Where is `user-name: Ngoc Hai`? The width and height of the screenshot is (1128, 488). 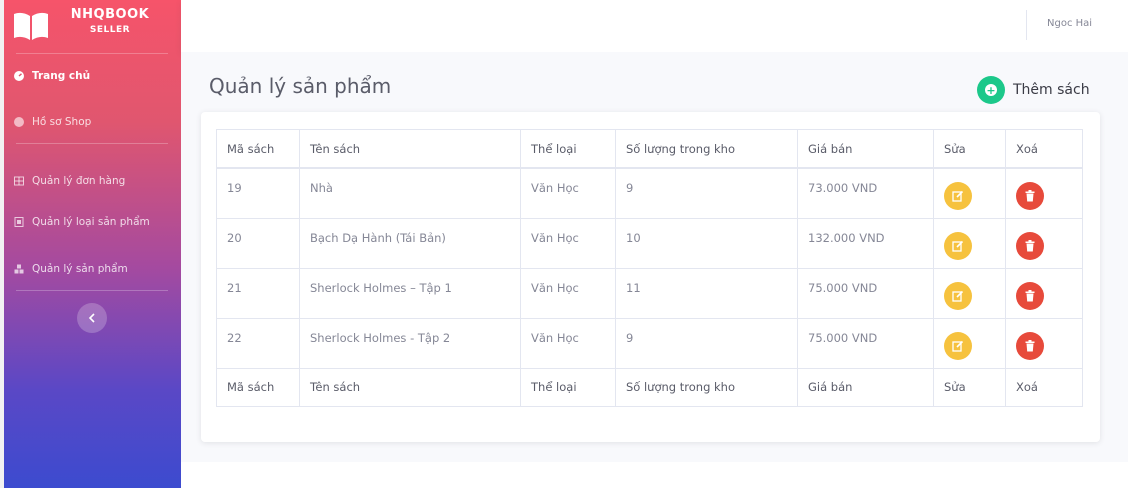
user-name: Ngoc Hai is located at coordinates (1069, 23).